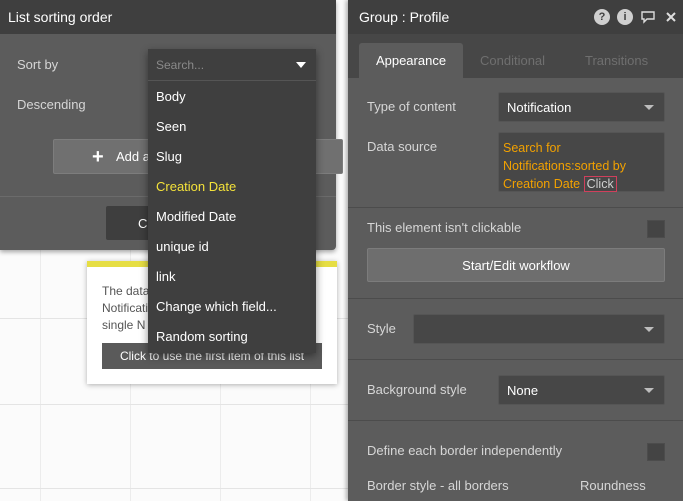 Image resolution: width=683 pixels, height=501 pixels. Describe the element at coordinates (232, 96) in the screenshot. I see `dropdown-item-body: Body` at that location.